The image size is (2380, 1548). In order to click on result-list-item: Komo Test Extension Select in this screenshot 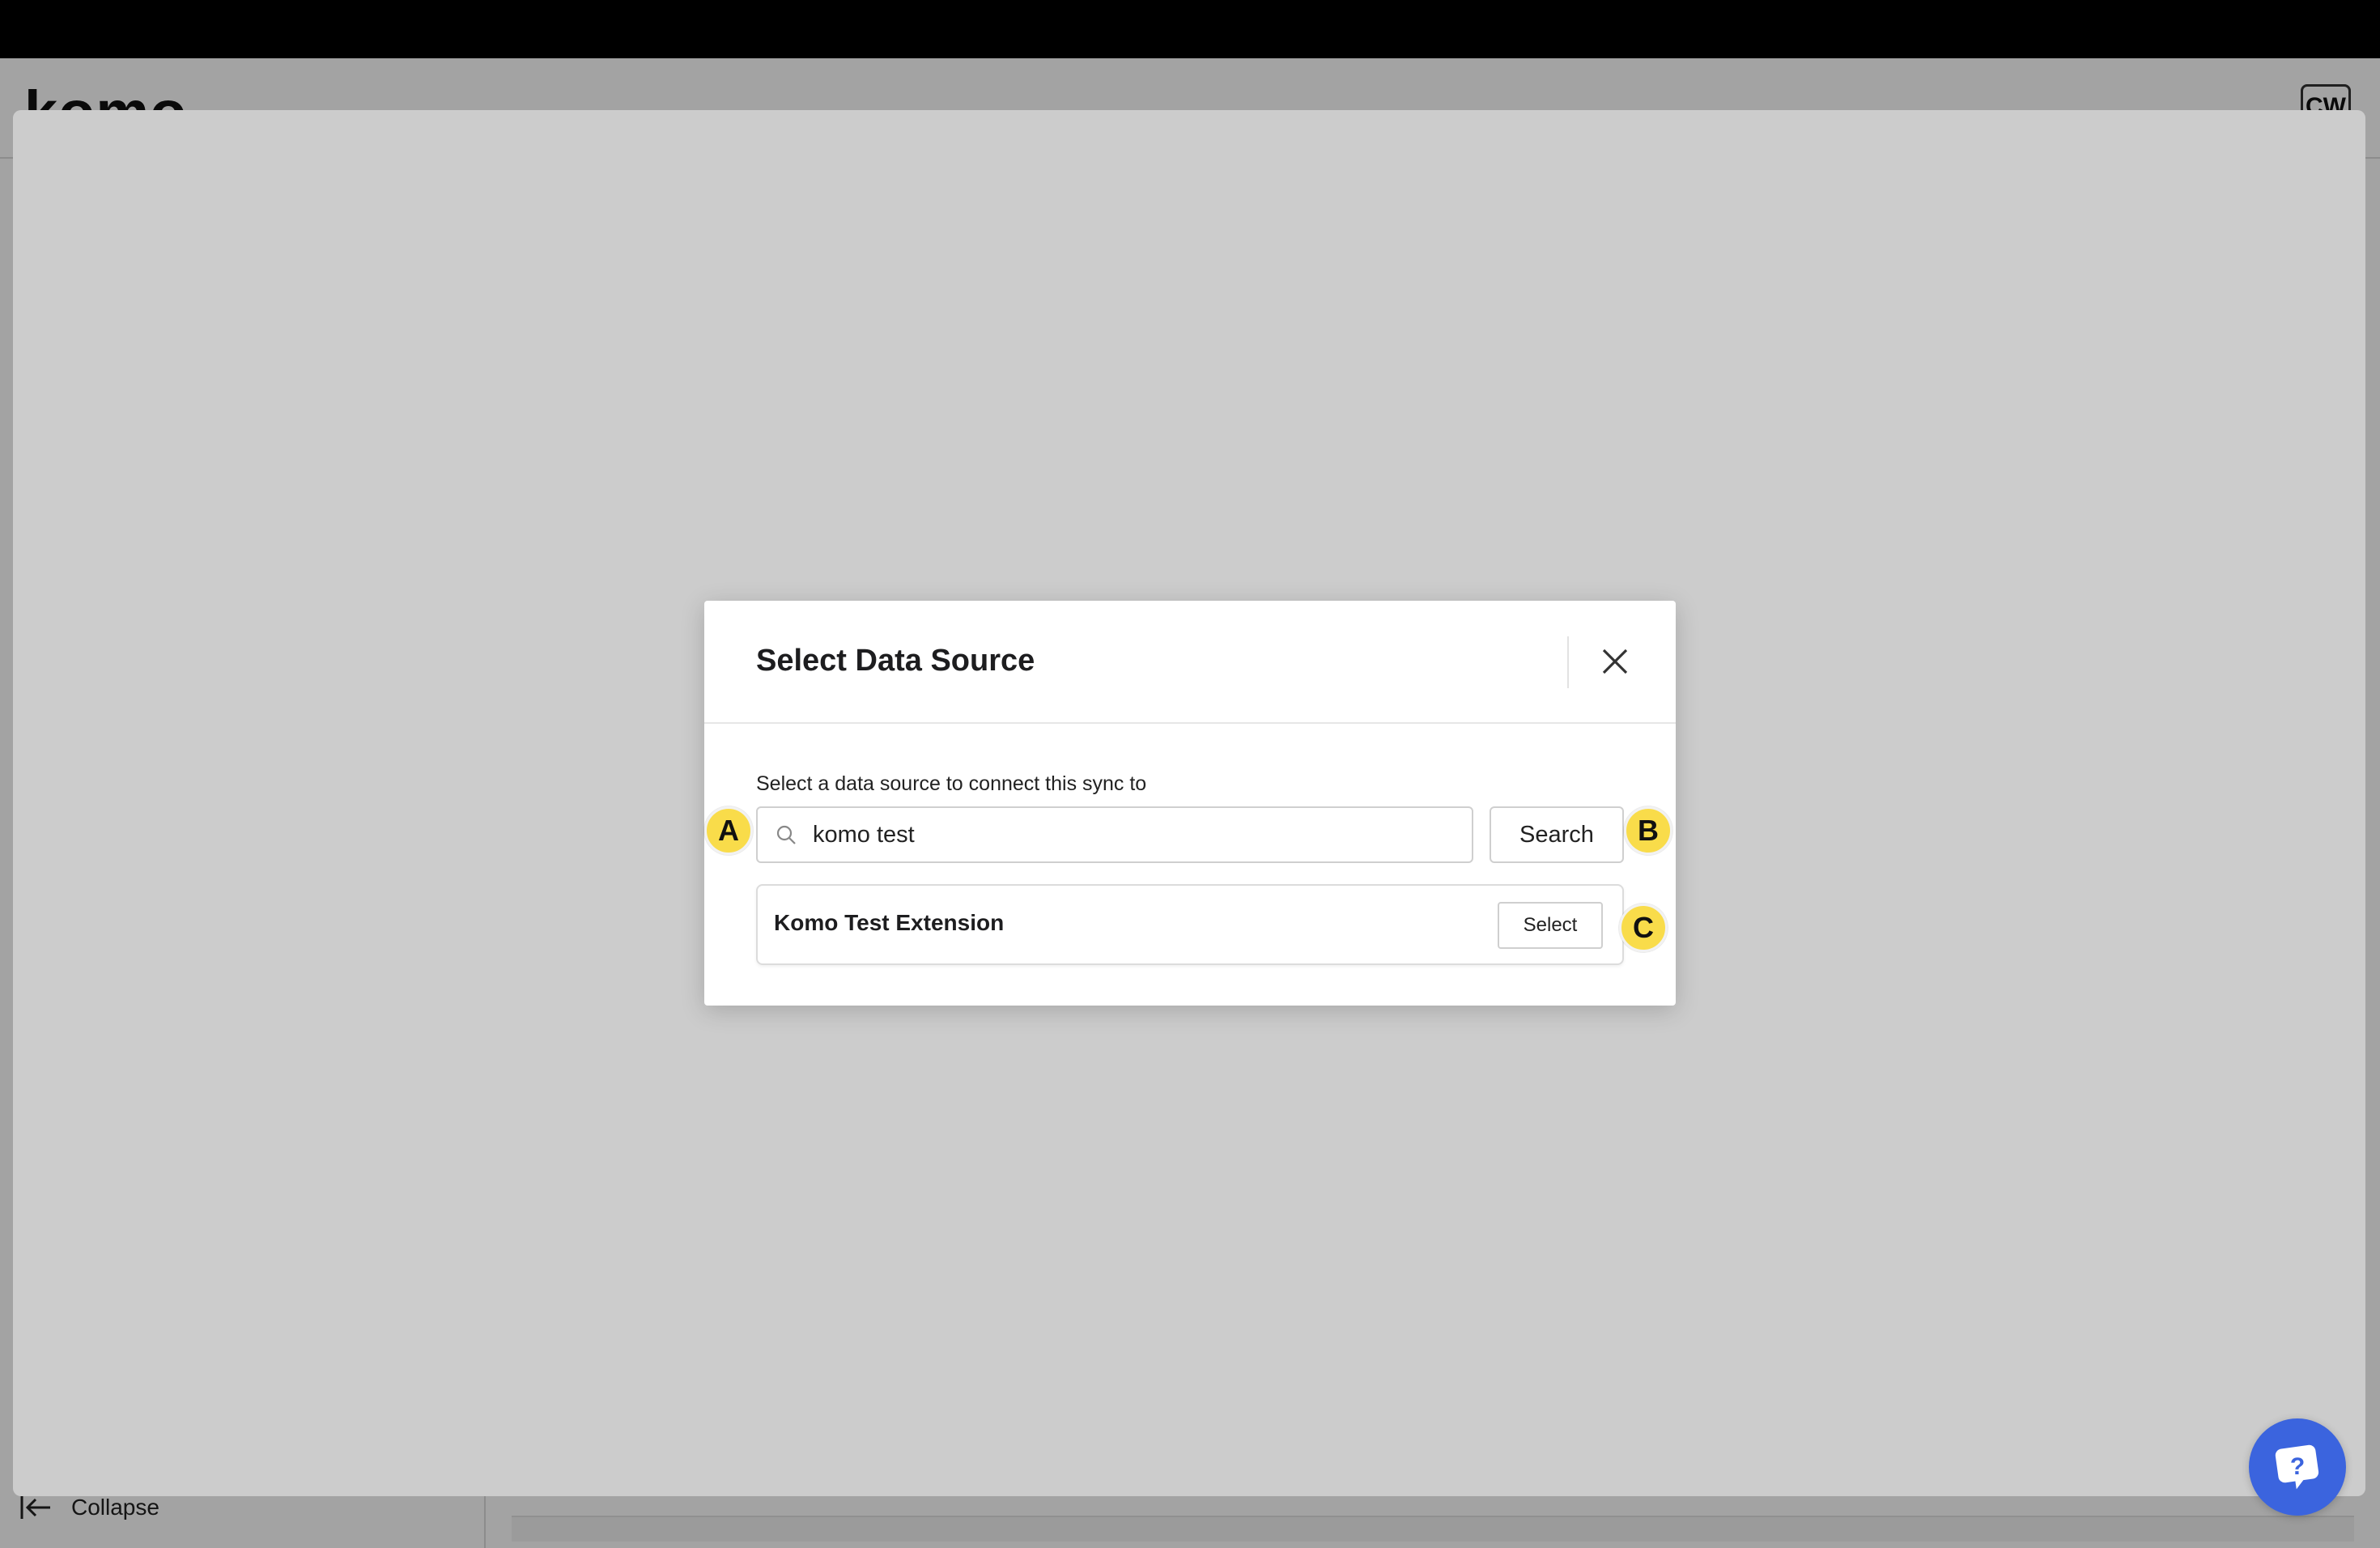, I will do `click(1190, 924)`.